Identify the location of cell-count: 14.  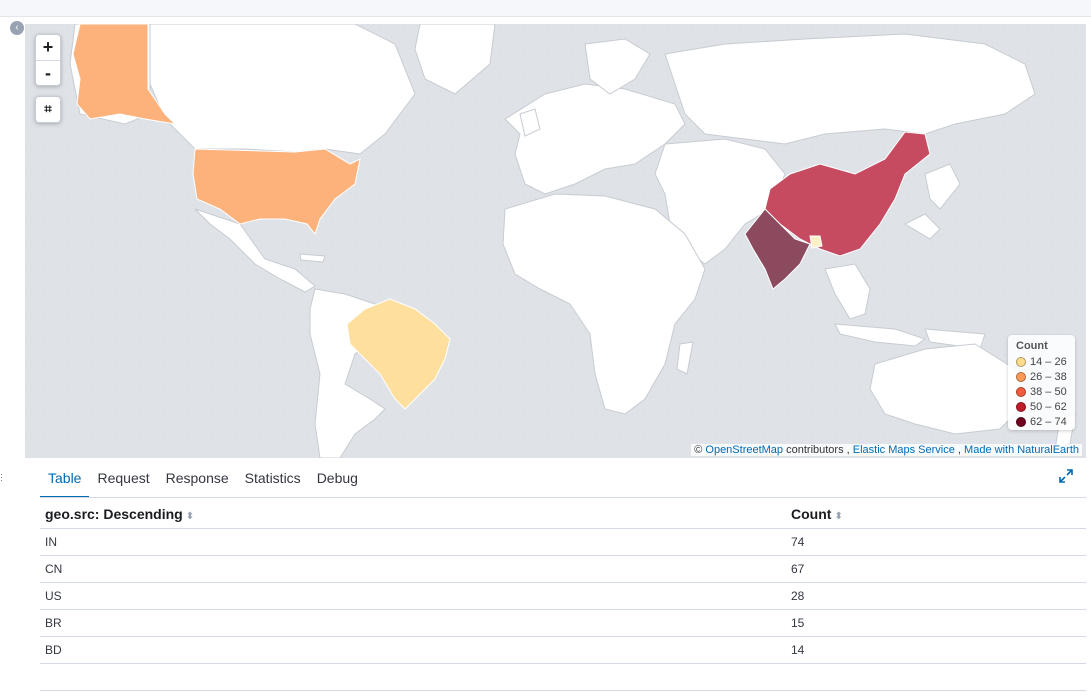
(936, 650).